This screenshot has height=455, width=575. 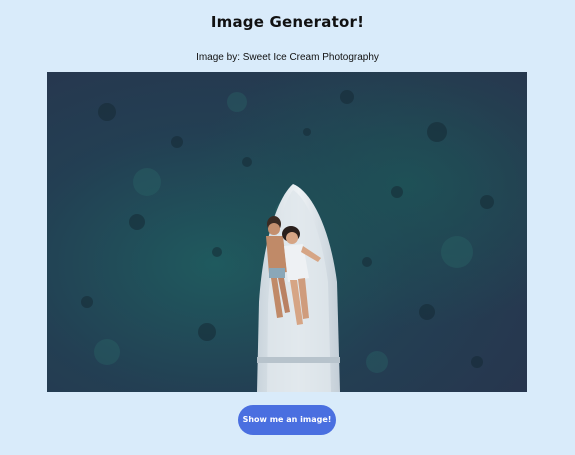 What do you see at coordinates (287, 420) in the screenshot?
I see `show-image-button: Show me an image!` at bounding box center [287, 420].